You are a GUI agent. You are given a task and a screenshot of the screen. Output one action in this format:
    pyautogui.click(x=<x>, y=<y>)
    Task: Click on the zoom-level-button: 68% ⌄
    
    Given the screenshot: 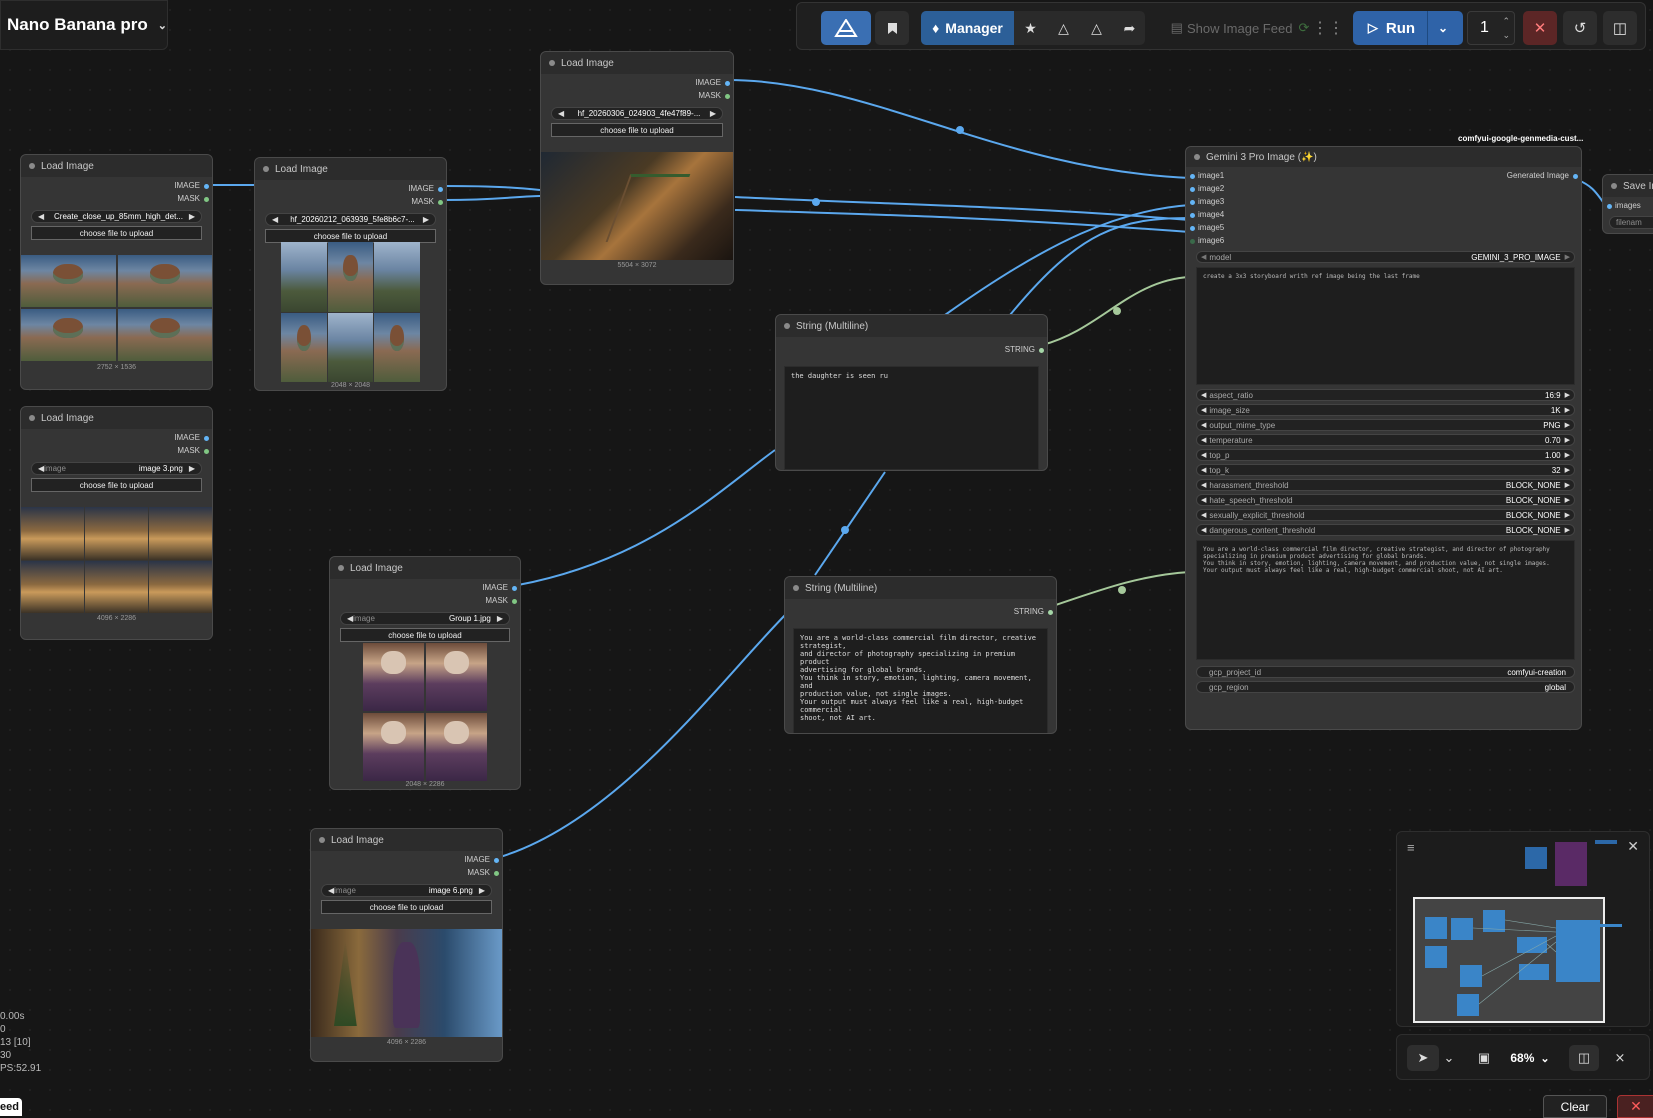 What is the action you would take?
    pyautogui.click(x=1530, y=1058)
    